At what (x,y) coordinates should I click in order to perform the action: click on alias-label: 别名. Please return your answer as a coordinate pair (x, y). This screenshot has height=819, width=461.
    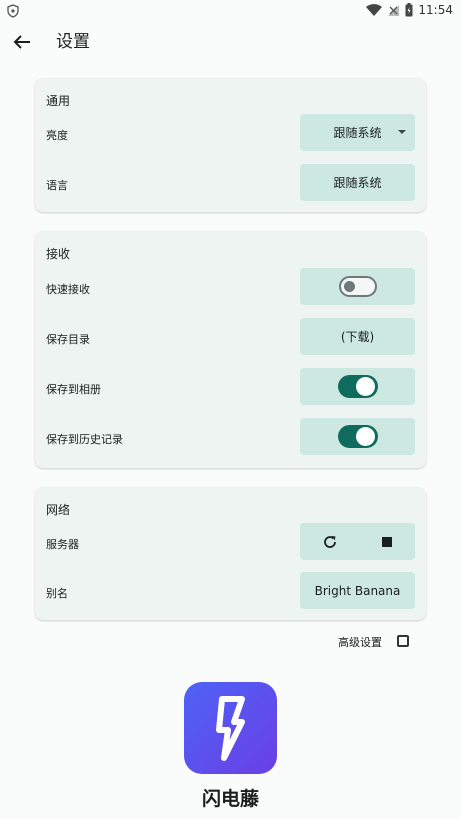
    Looking at the image, I should click on (57, 593).